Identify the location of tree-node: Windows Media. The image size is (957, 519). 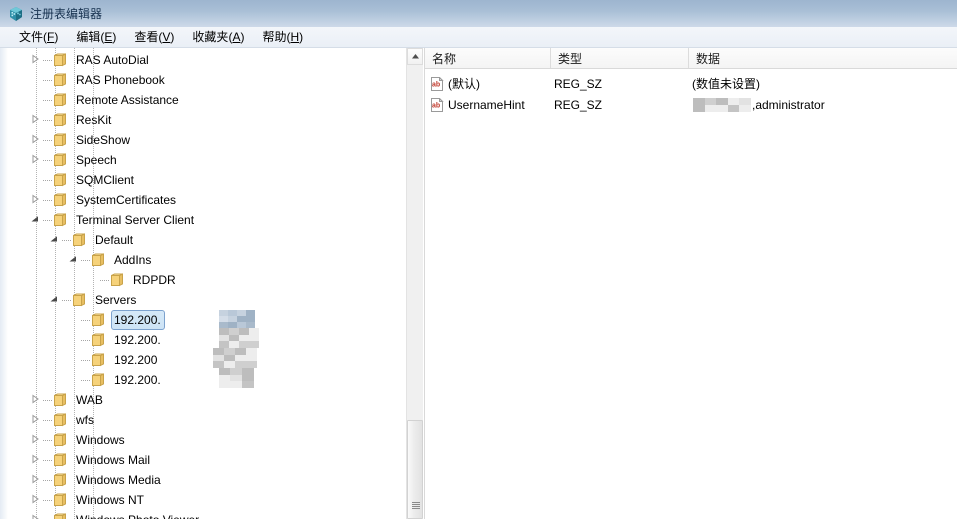
(97, 480).